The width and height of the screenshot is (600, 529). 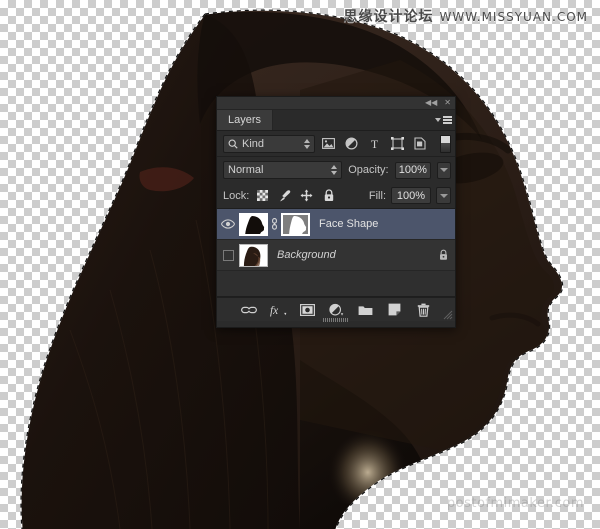 What do you see at coordinates (423, 310) in the screenshot?
I see `delete-layer-icon` at bounding box center [423, 310].